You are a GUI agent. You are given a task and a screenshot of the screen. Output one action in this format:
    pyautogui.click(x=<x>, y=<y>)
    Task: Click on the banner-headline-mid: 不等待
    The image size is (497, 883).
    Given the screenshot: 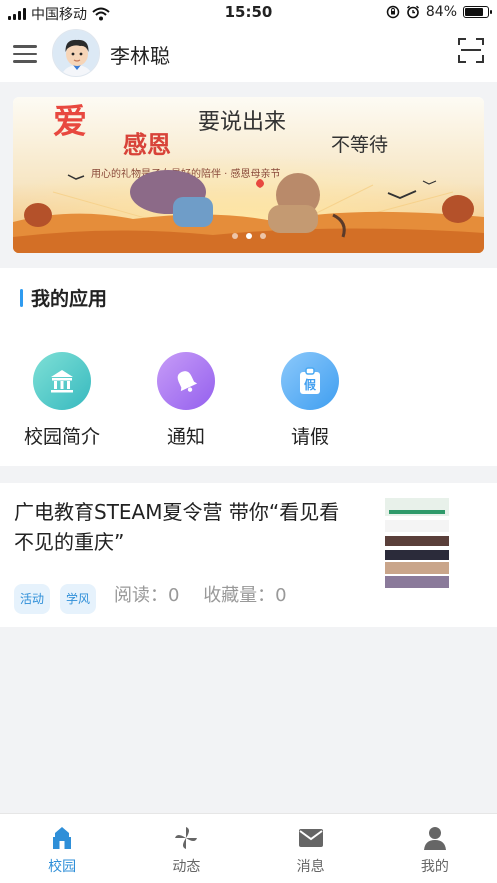 What is the action you would take?
    pyautogui.click(x=359, y=145)
    